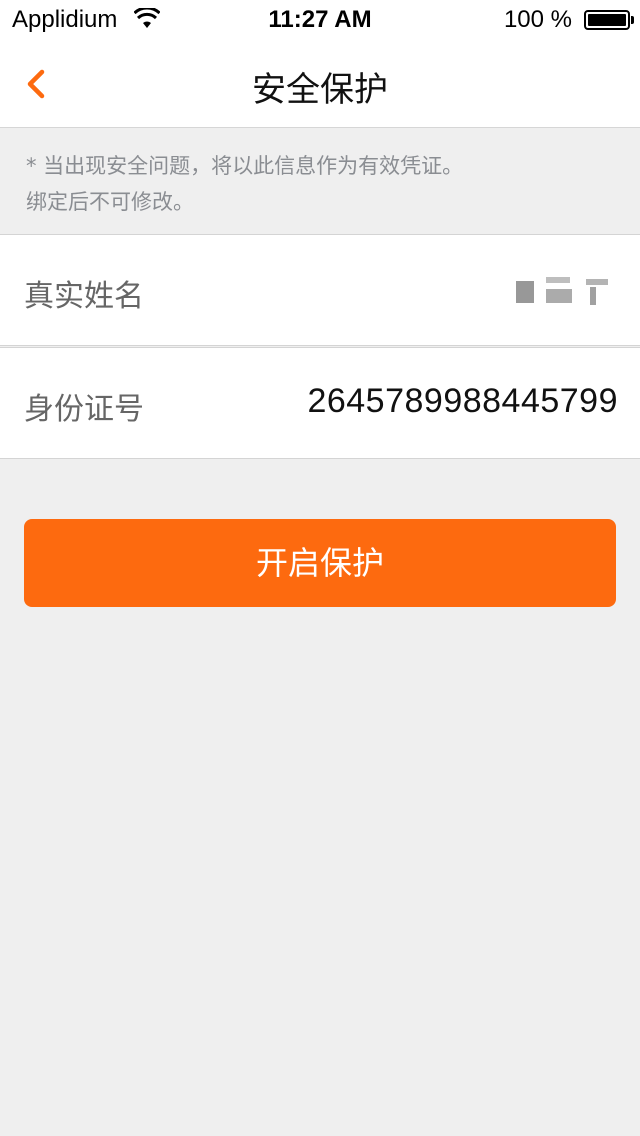  I want to click on battery-icon, so click(609, 20).